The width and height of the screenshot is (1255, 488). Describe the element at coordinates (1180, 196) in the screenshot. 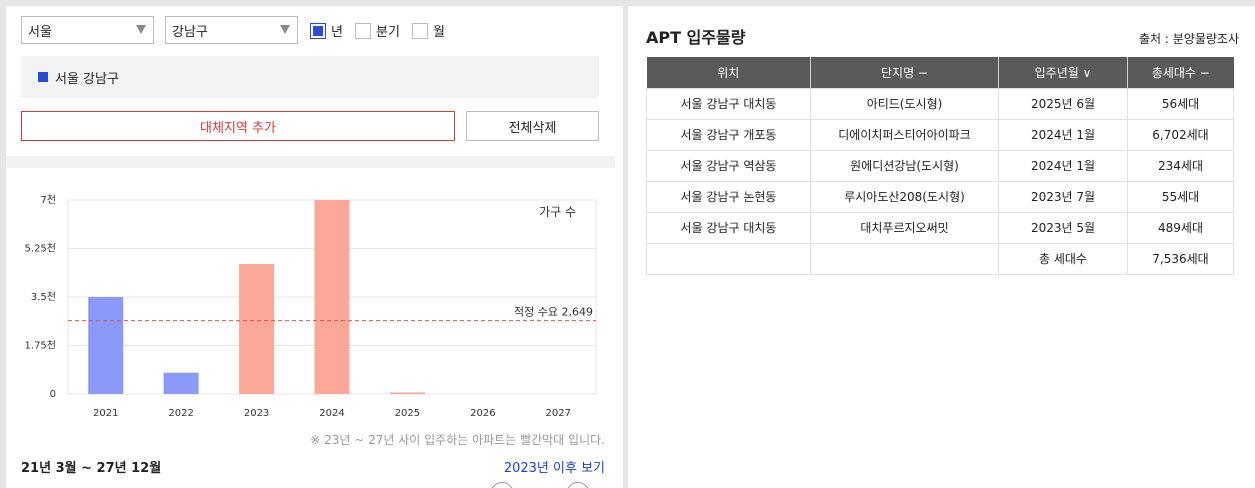

I see `cell-households: 55세대` at that location.